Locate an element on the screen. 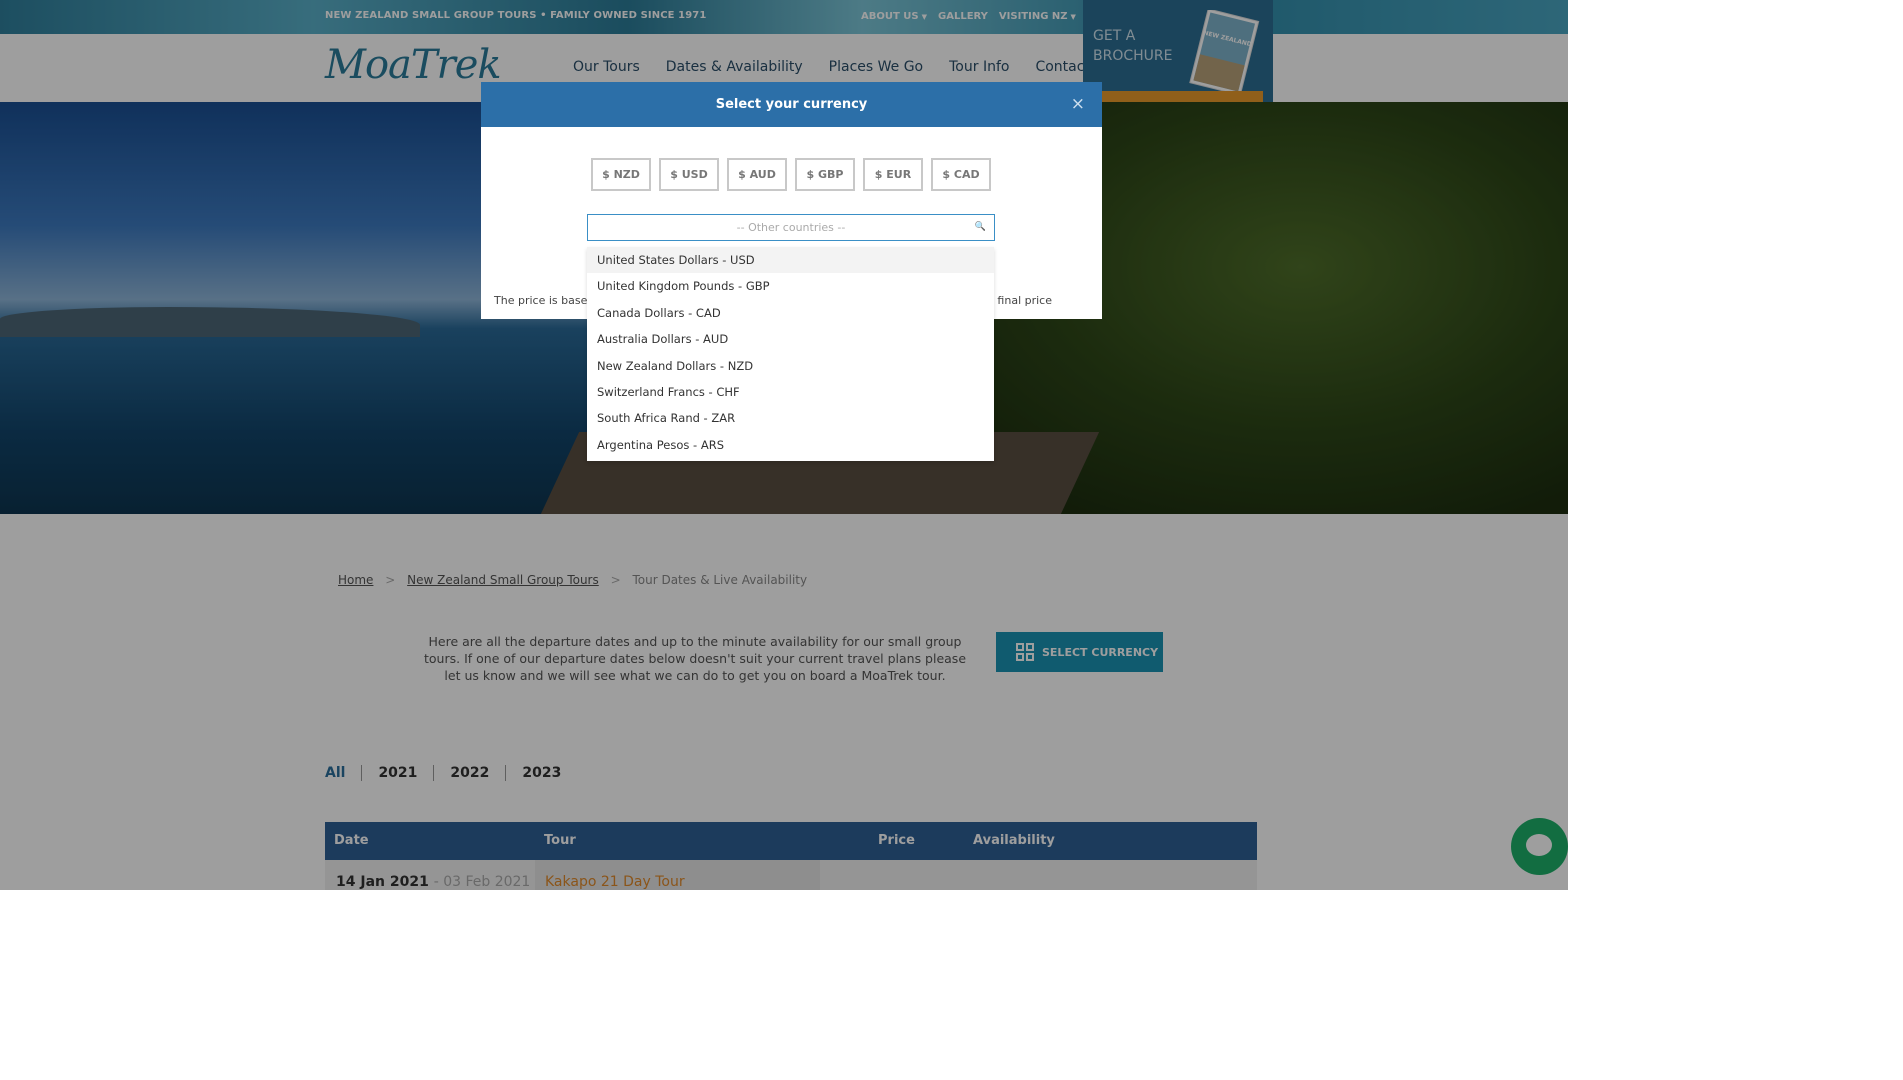 The image size is (1903, 1080). currency-button-aud: $ AUD is located at coordinates (757, 174).